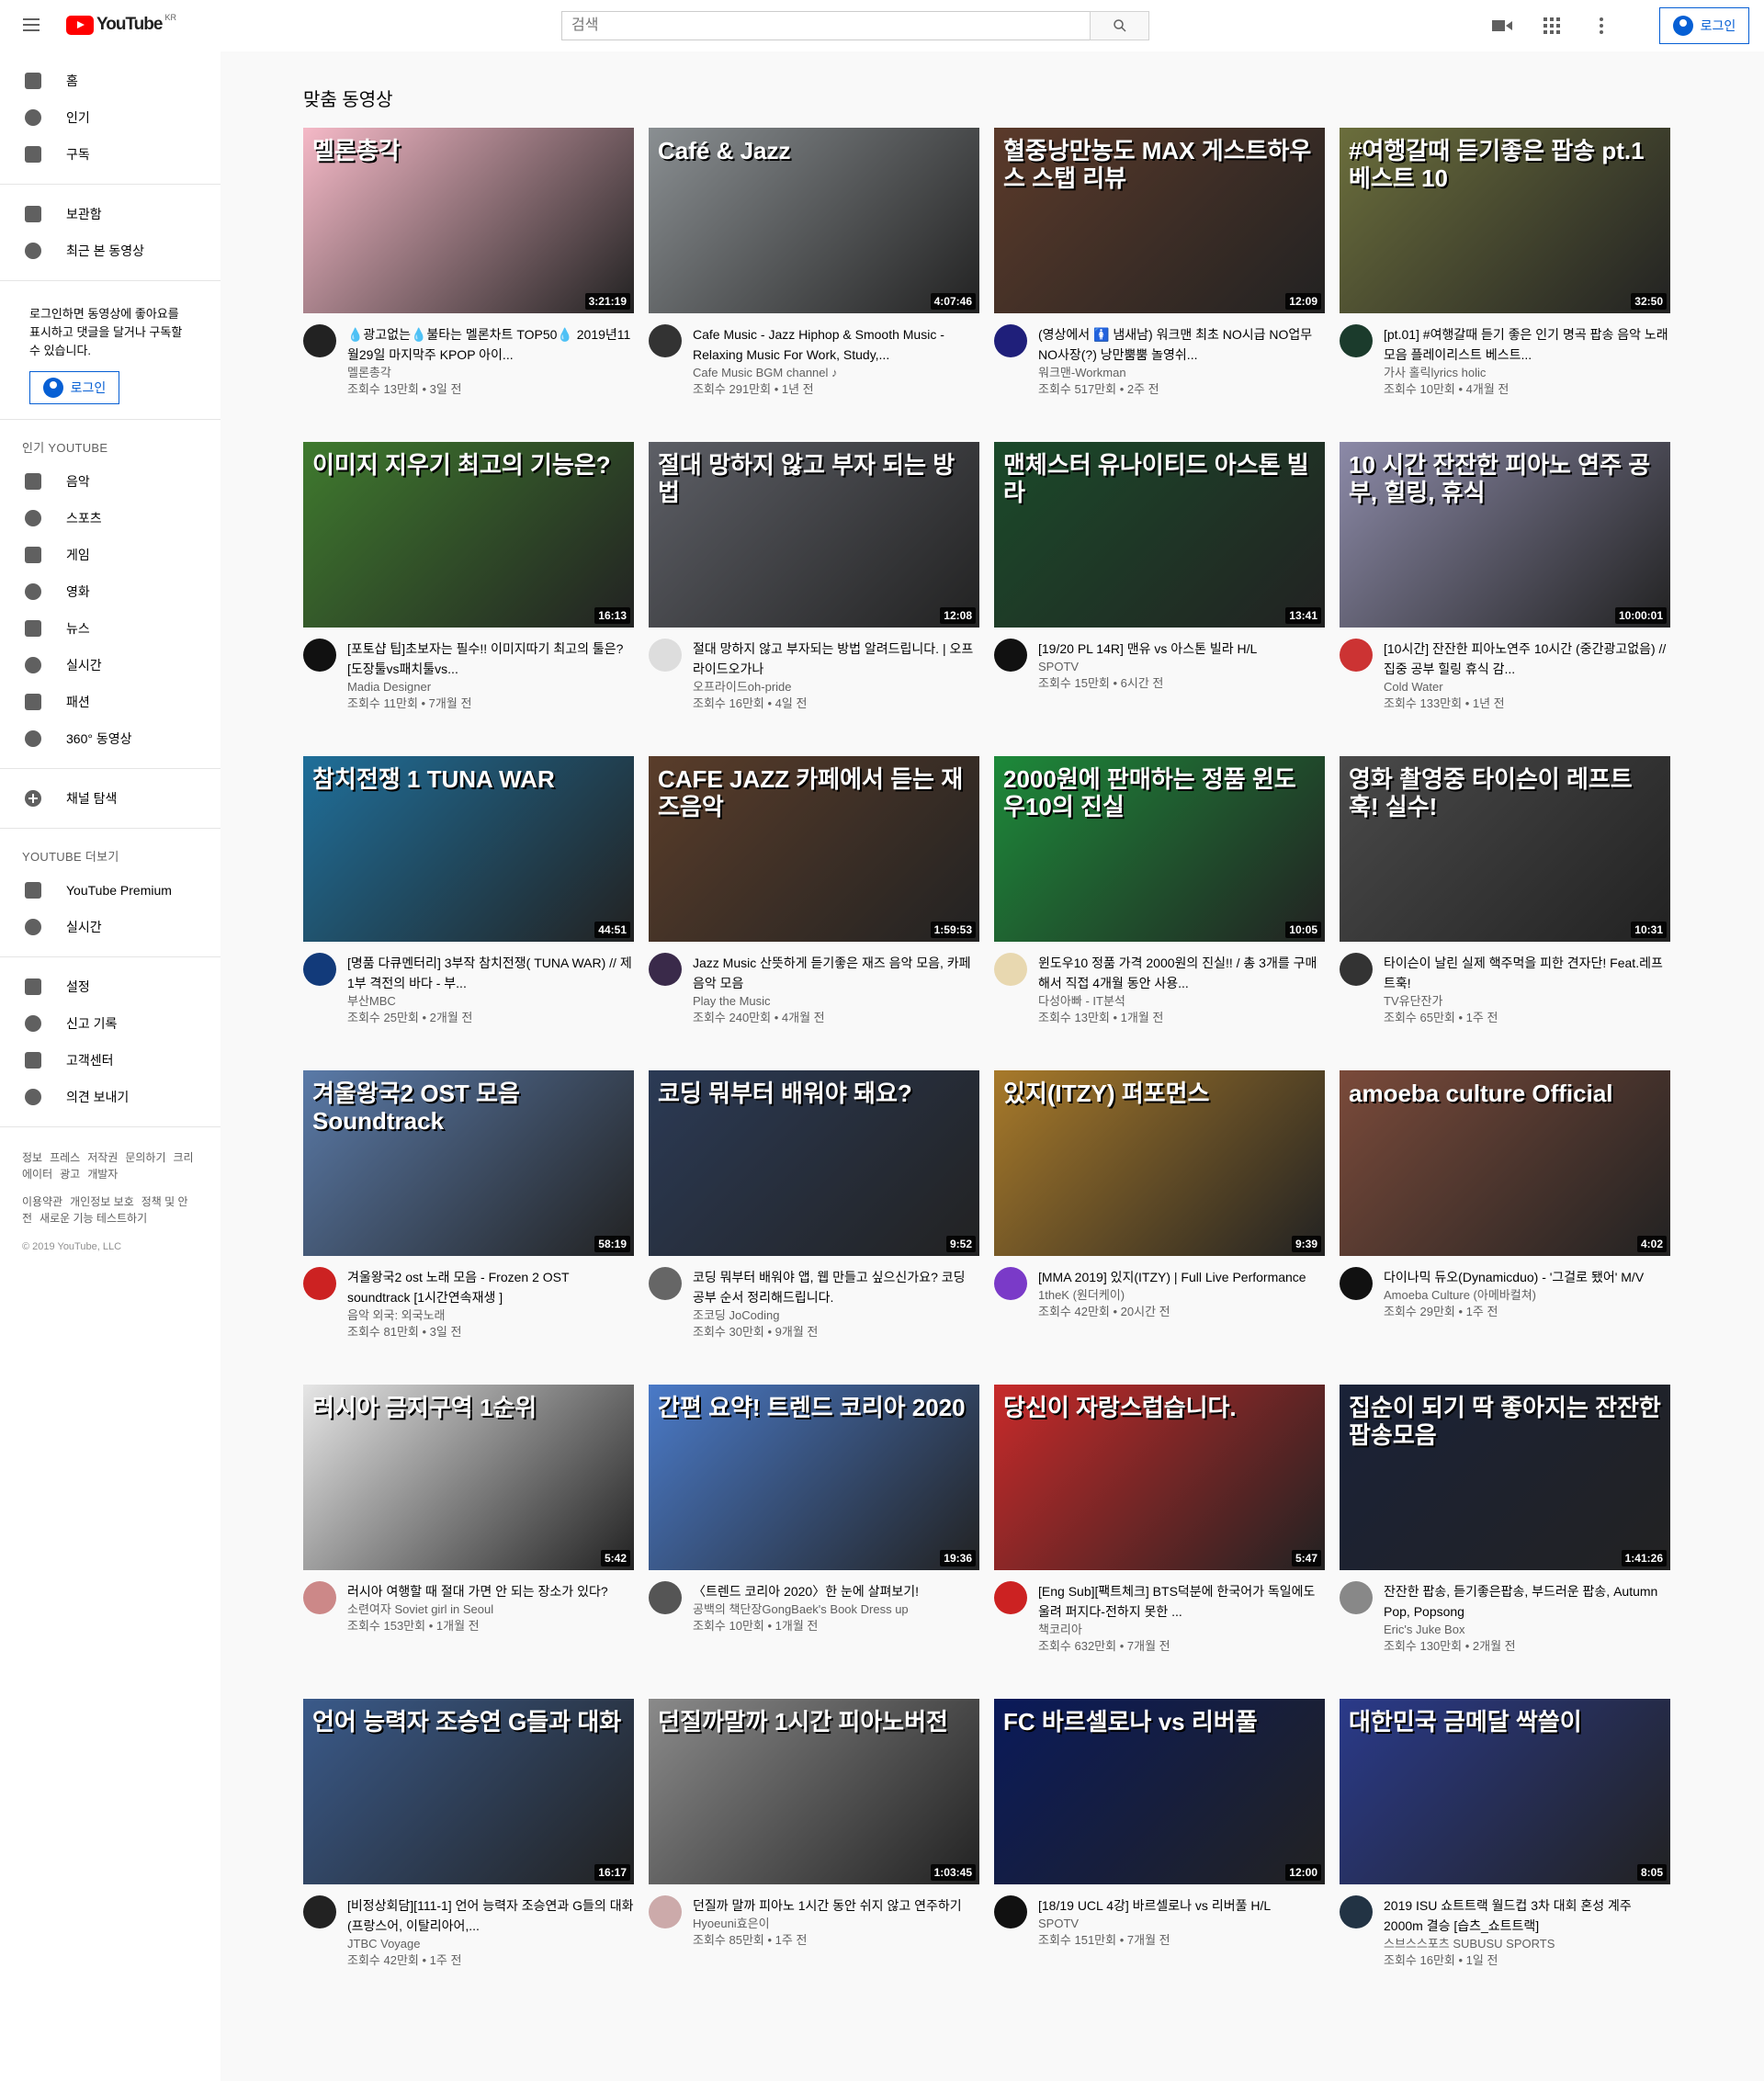  Describe the element at coordinates (110, 250) in the screenshot. I see `sidebar-item-1: 최근 본 동영상` at that location.